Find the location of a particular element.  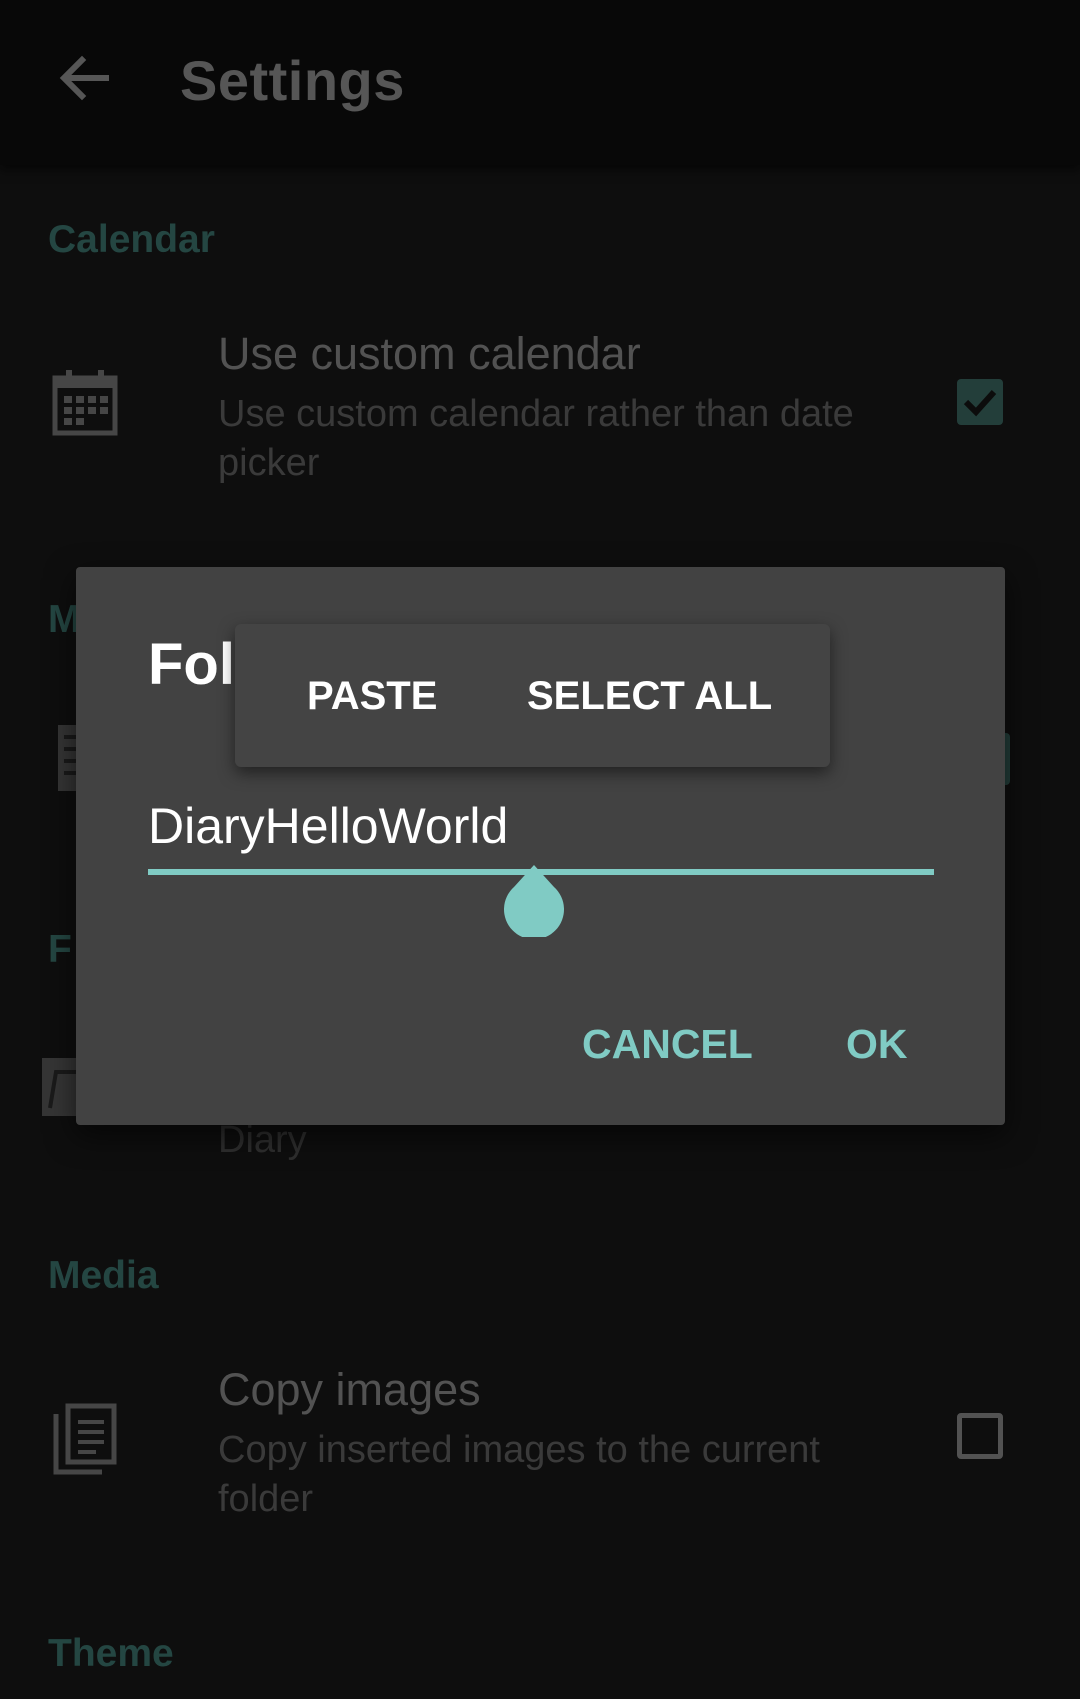

text-action-popup: PASTE SELECT ALL is located at coordinates (532, 695).